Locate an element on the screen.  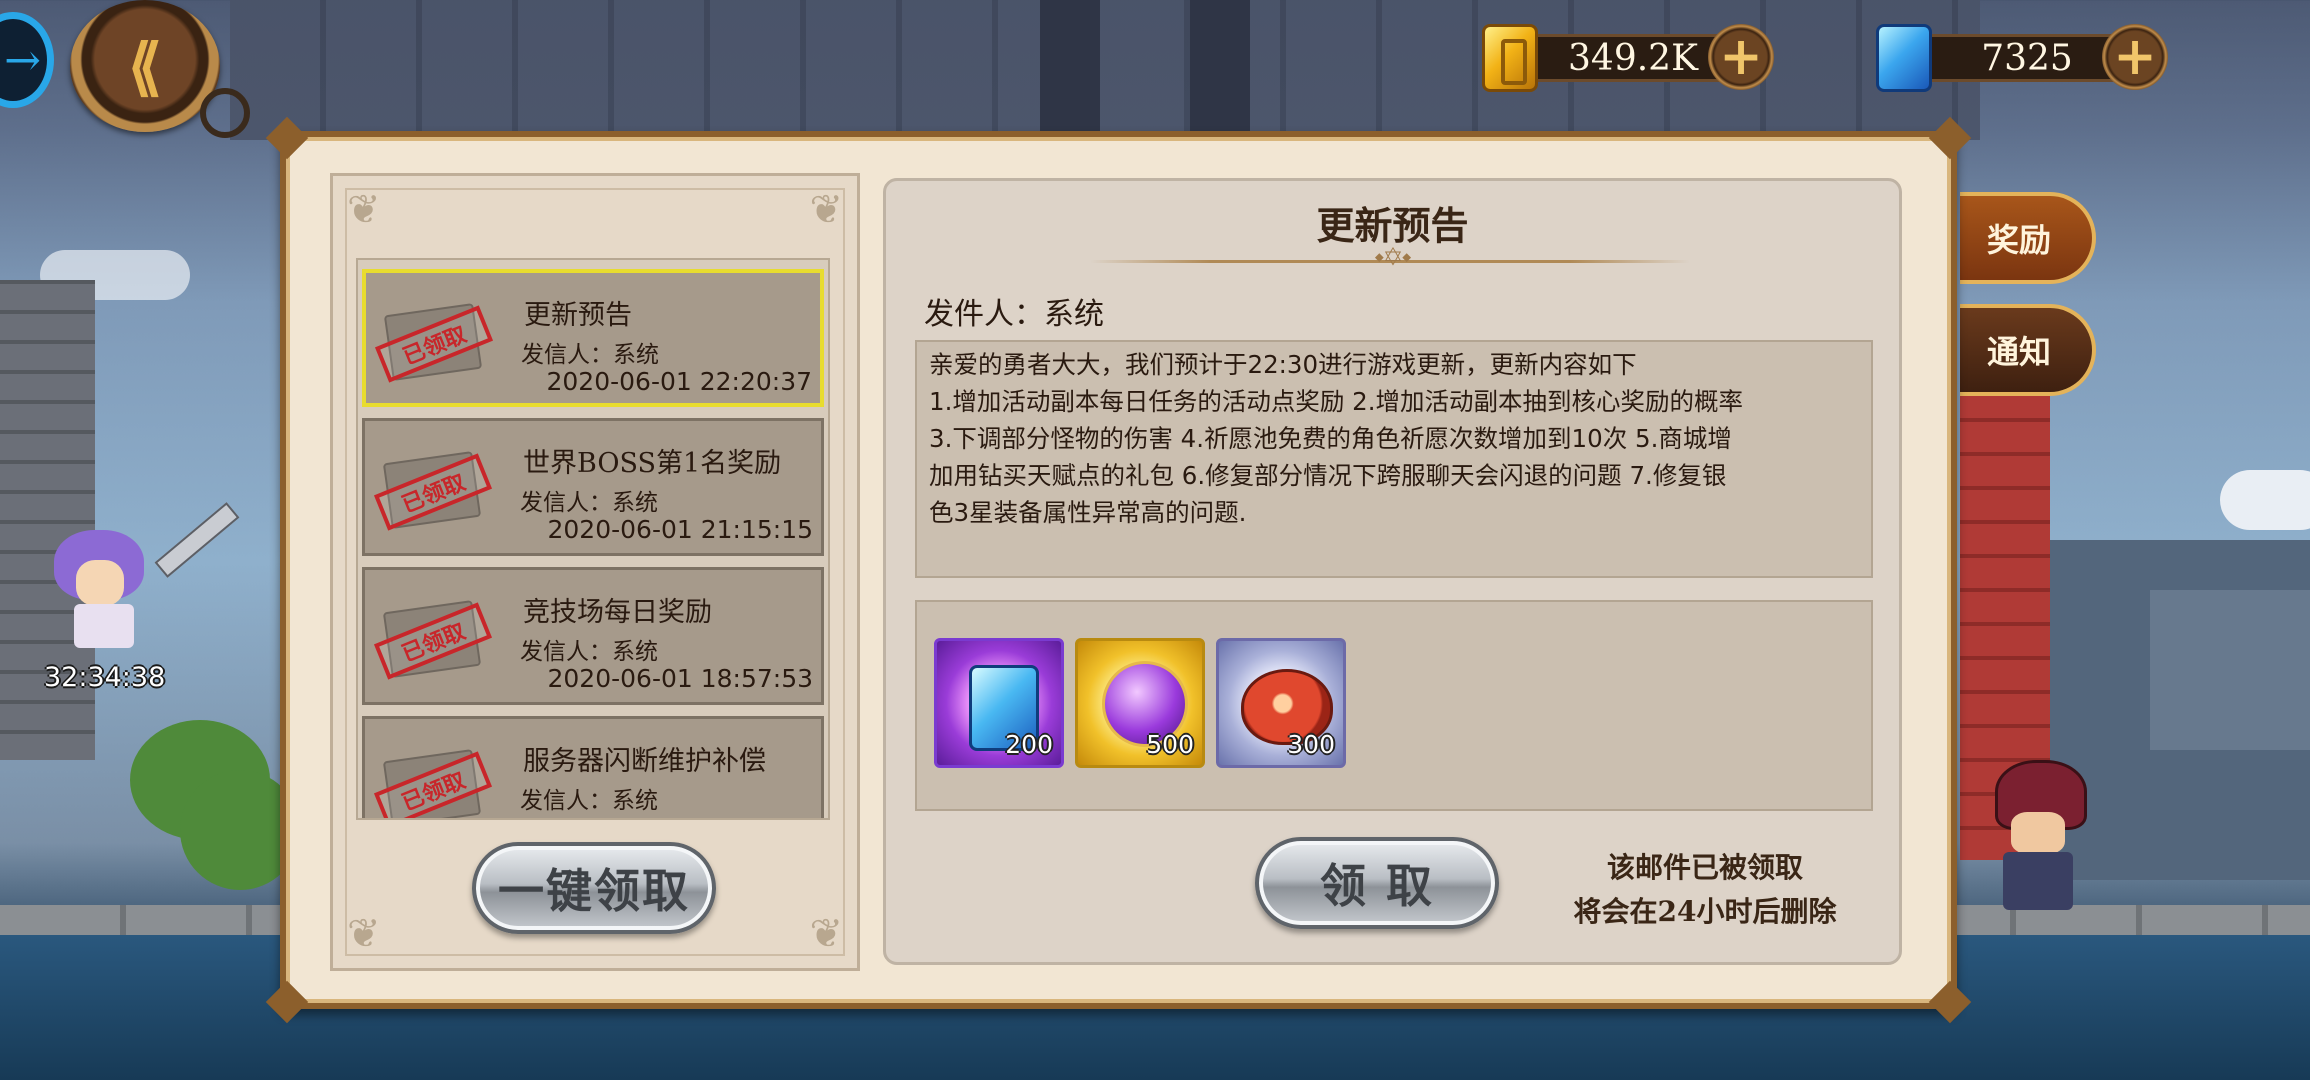
mail-time: 2020-06-01 18:57:53 is located at coordinates (680, 678).